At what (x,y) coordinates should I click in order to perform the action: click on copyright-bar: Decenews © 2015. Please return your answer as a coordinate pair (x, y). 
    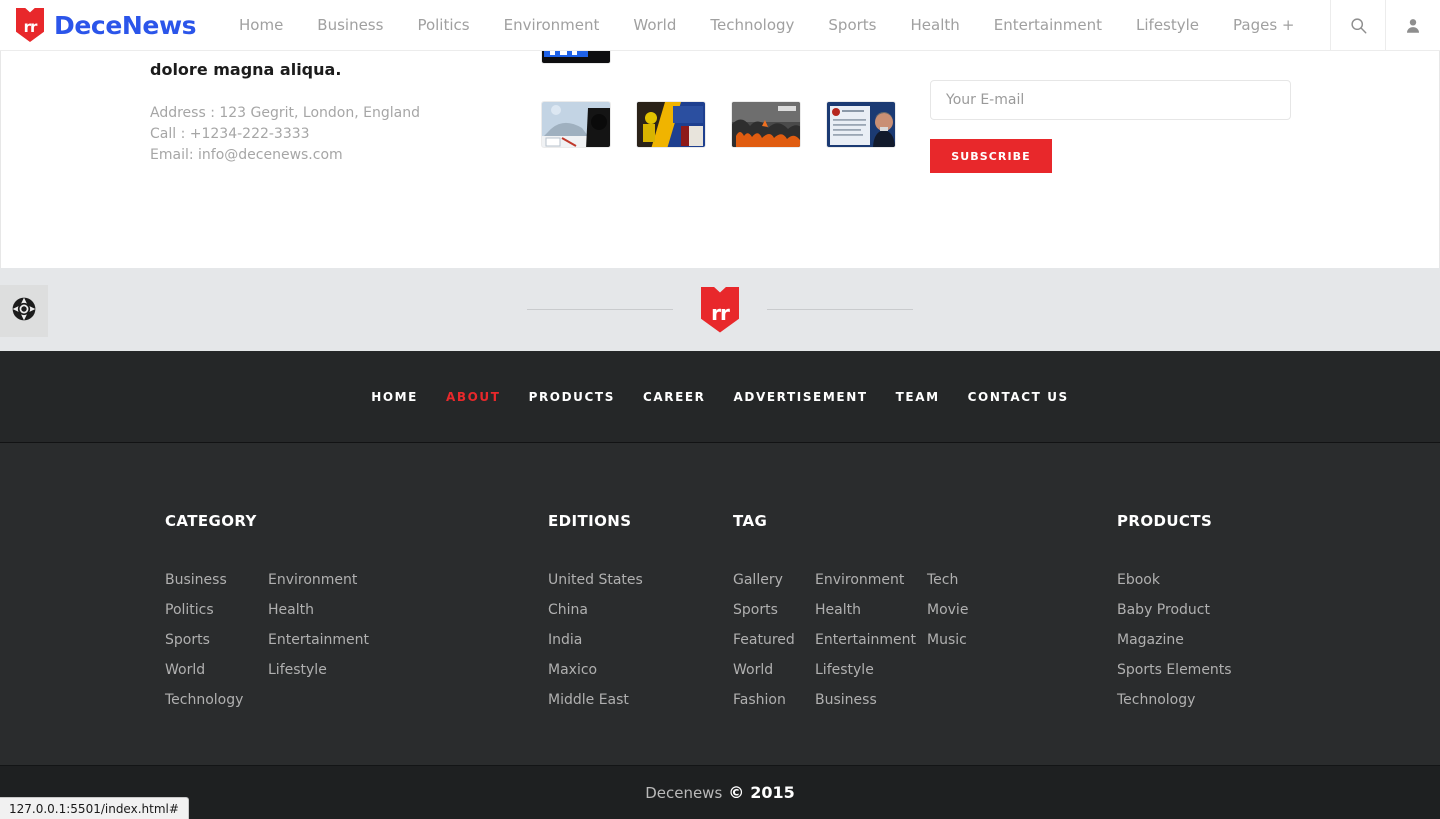
    Looking at the image, I should click on (720, 792).